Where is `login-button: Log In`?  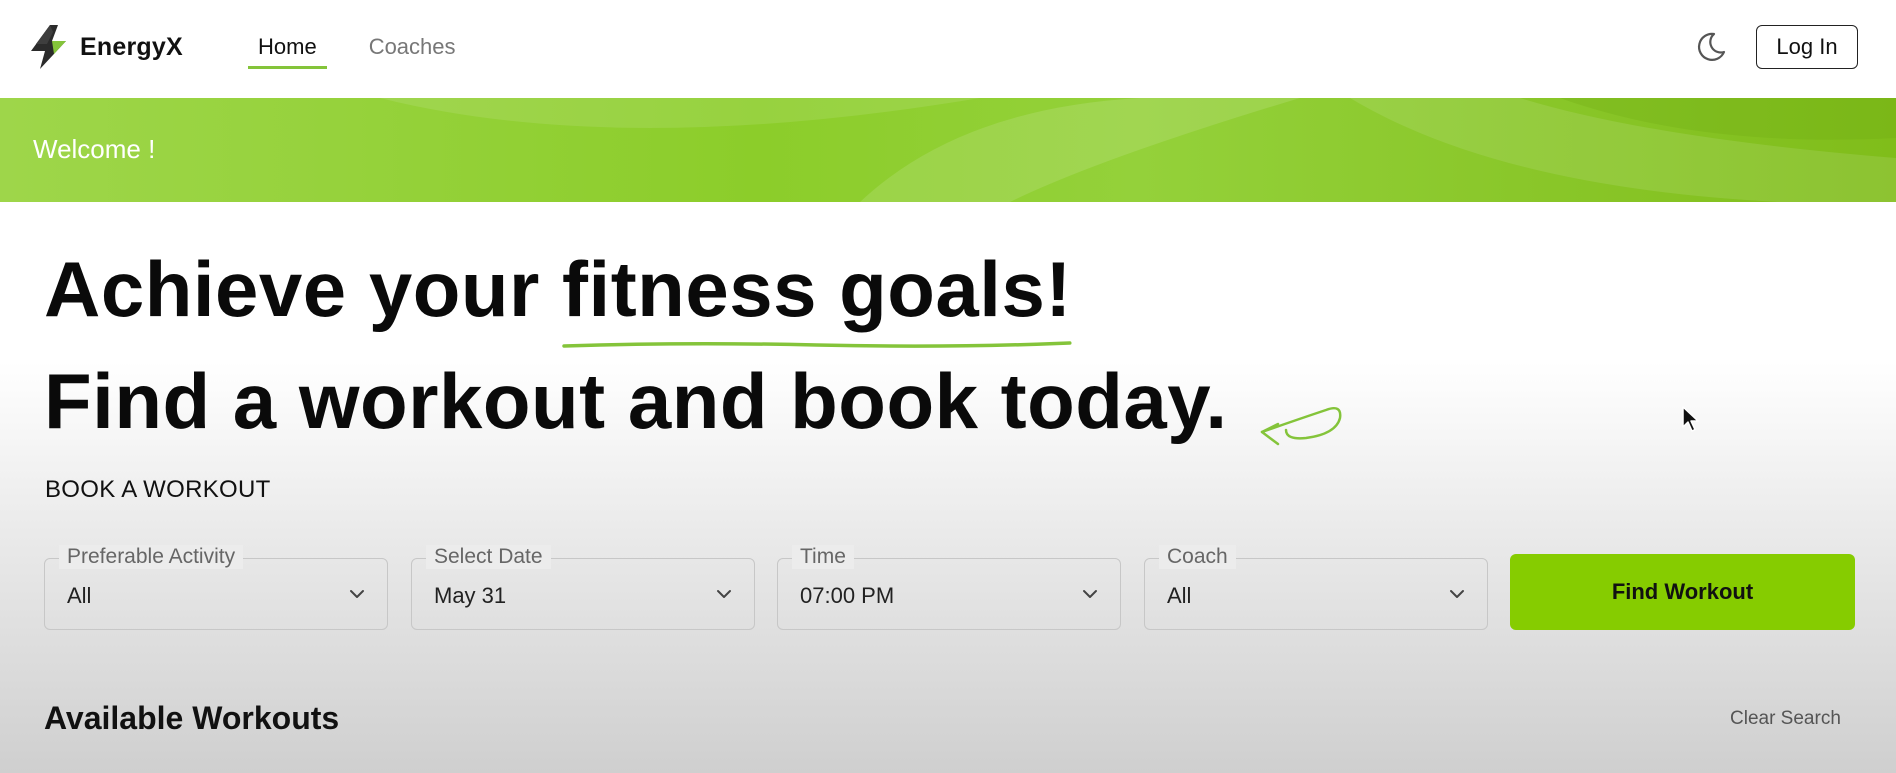
login-button: Log In is located at coordinates (1807, 47).